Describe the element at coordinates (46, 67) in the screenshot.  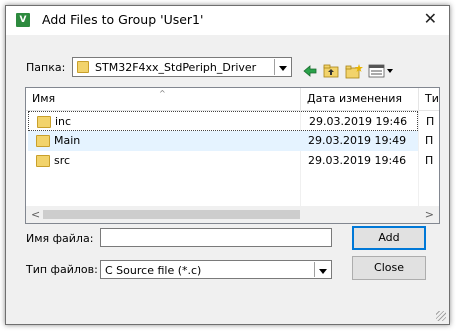
I see `look-in-label: Папка:` at that location.